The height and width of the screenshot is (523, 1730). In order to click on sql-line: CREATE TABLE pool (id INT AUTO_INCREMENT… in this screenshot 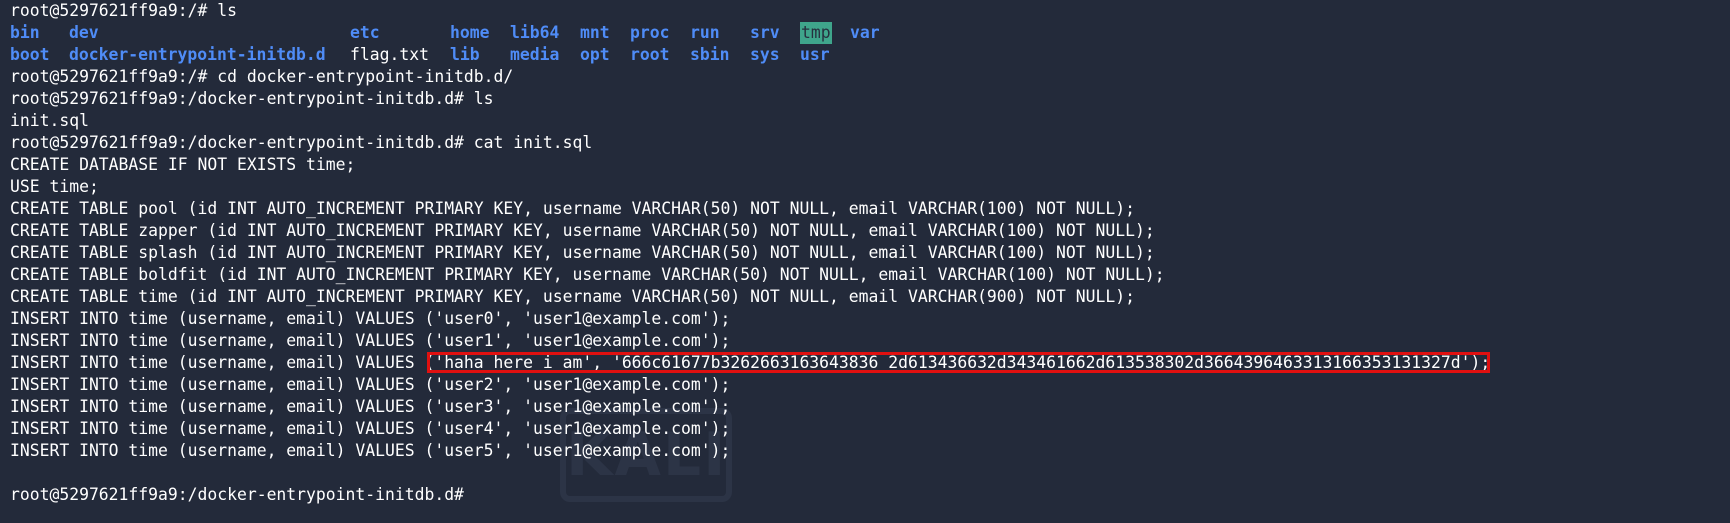, I will do `click(572, 208)`.